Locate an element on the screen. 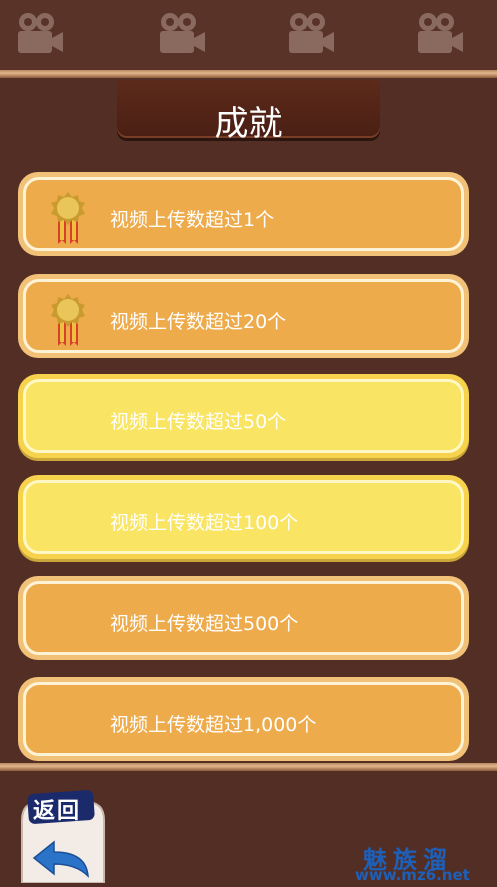 The height and width of the screenshot is (887, 497). achievement-card: 视频上传数超过1个 is located at coordinates (243, 214).